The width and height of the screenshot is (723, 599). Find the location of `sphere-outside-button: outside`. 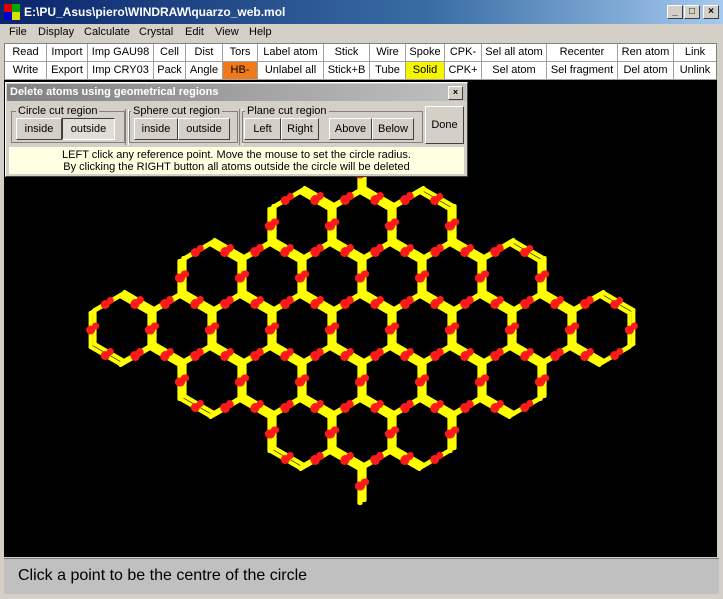

sphere-outside-button: outside is located at coordinates (204, 129).